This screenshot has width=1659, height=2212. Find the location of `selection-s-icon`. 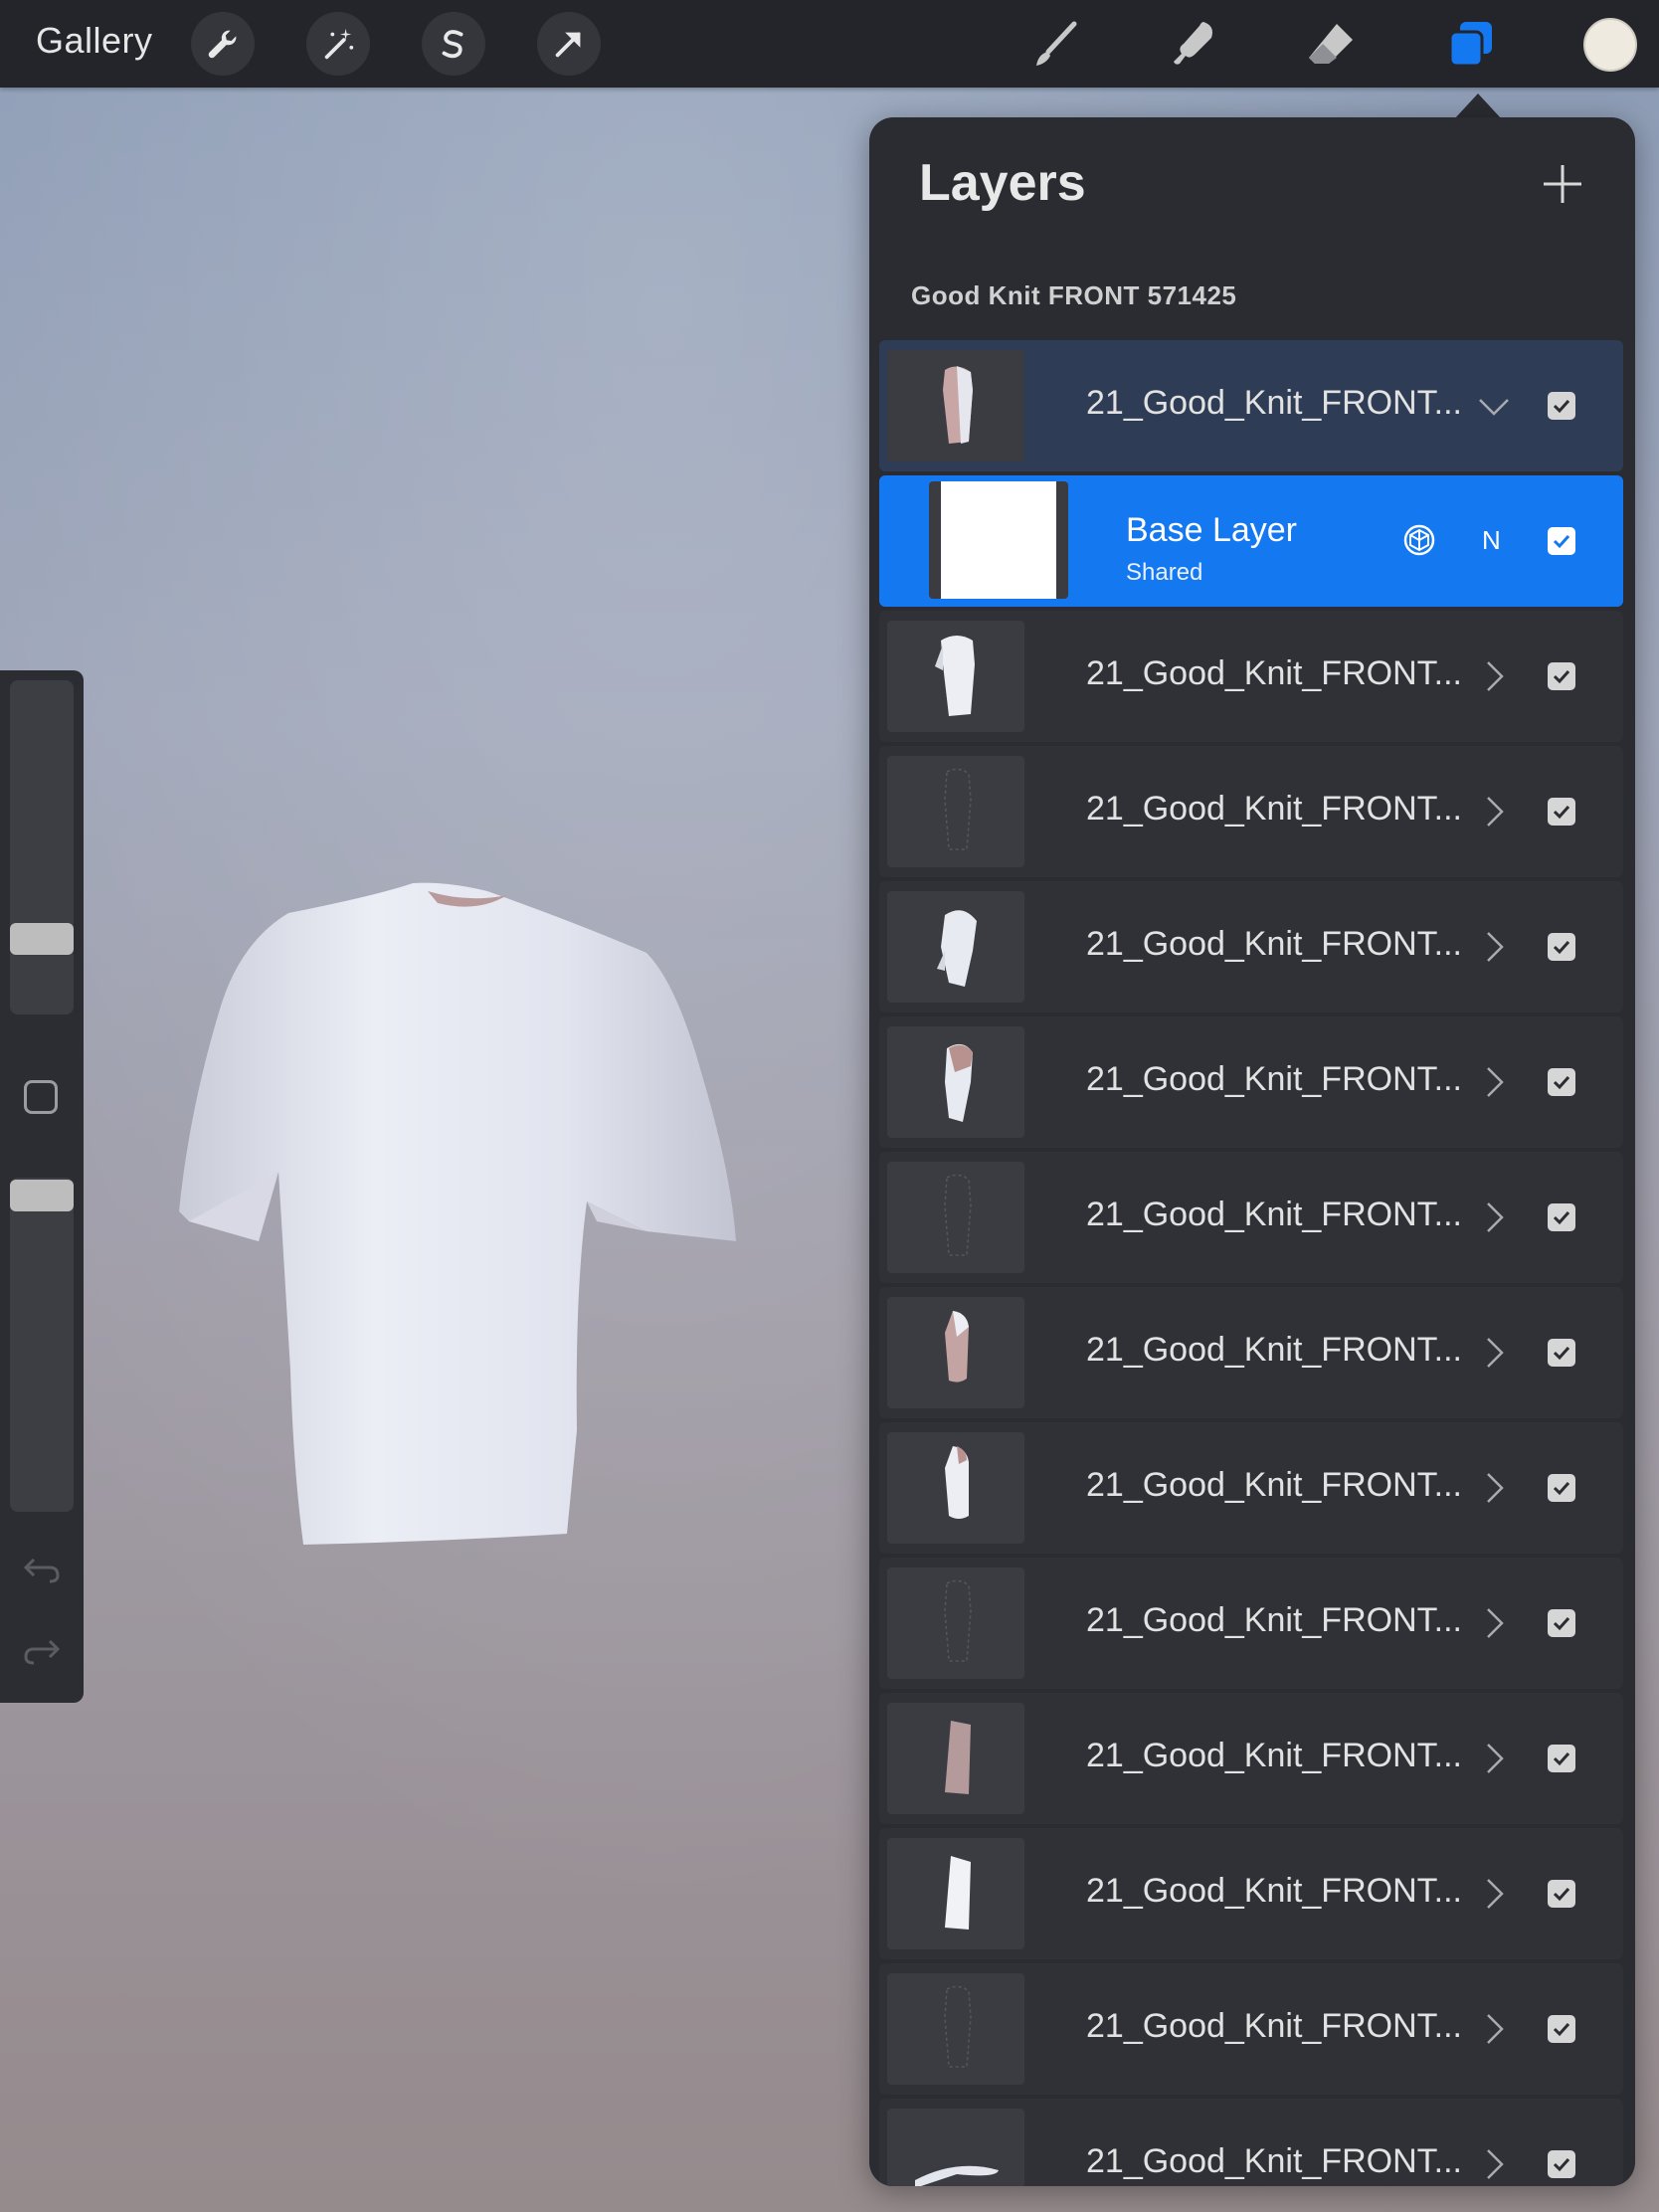

selection-s-icon is located at coordinates (453, 44).